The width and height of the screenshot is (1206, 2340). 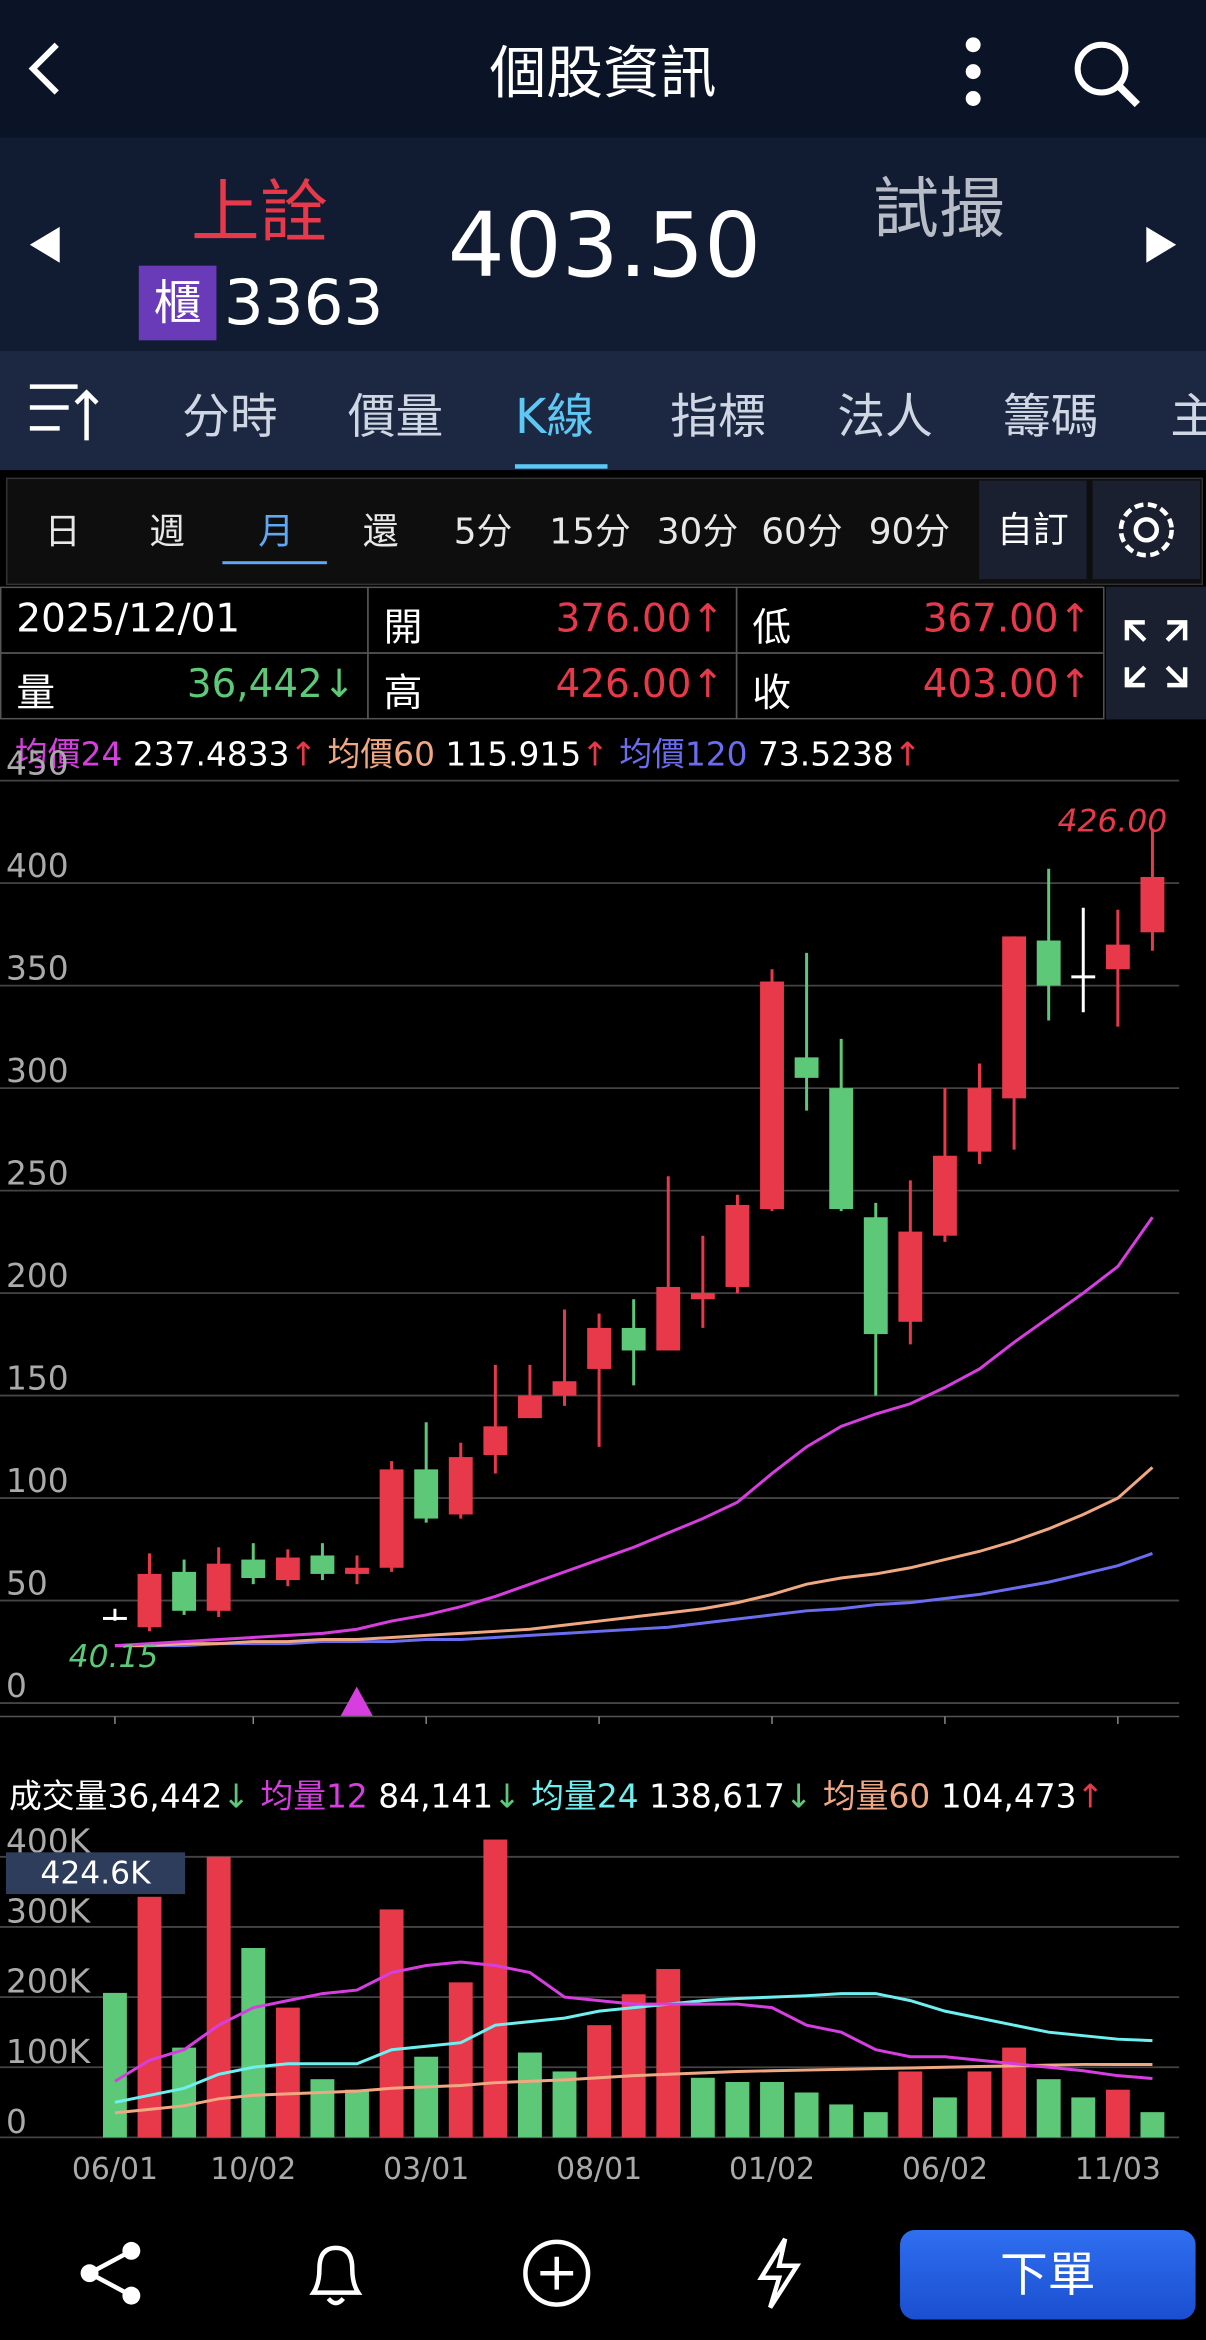 What do you see at coordinates (37, 1379) in the screenshot?
I see `y-tick-label: 150` at bounding box center [37, 1379].